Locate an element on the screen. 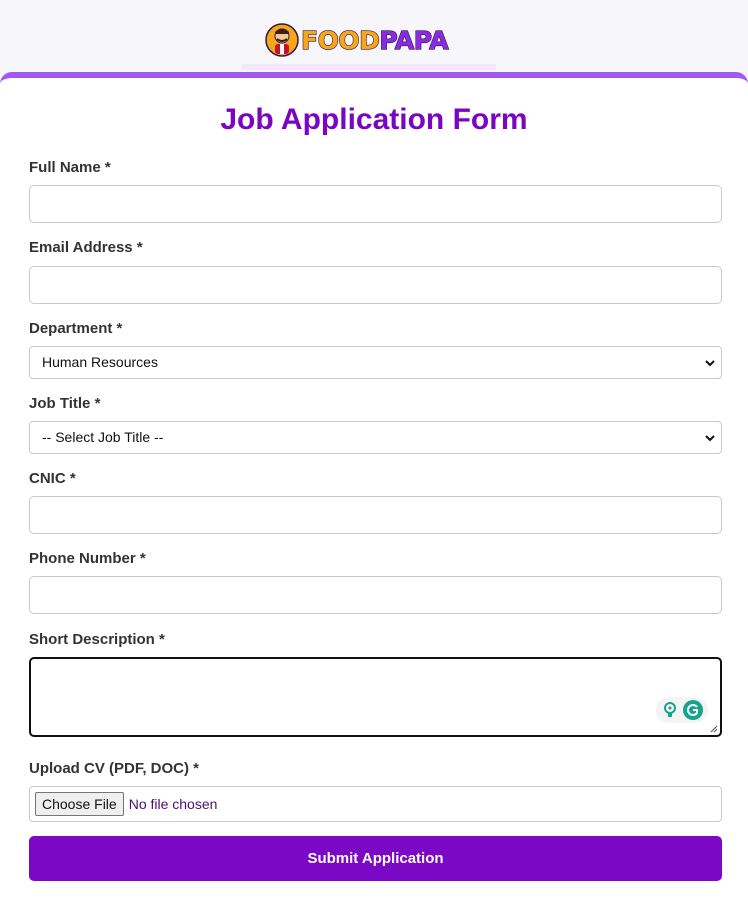 This screenshot has height=904, width=748. brand-logo: FOODPAPA is located at coordinates (357, 40).